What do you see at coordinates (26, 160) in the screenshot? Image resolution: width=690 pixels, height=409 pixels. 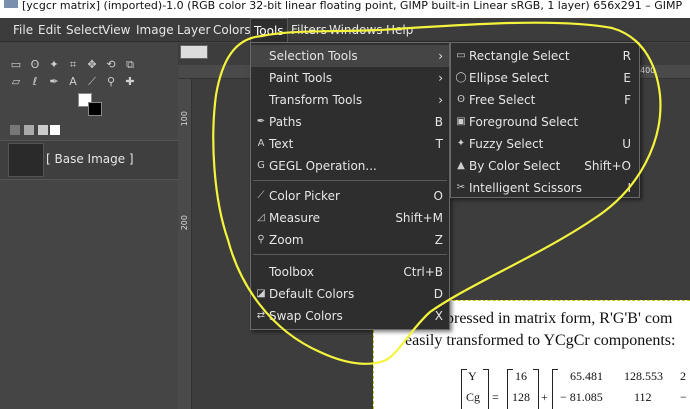 I see `layer-thumbnail` at bounding box center [26, 160].